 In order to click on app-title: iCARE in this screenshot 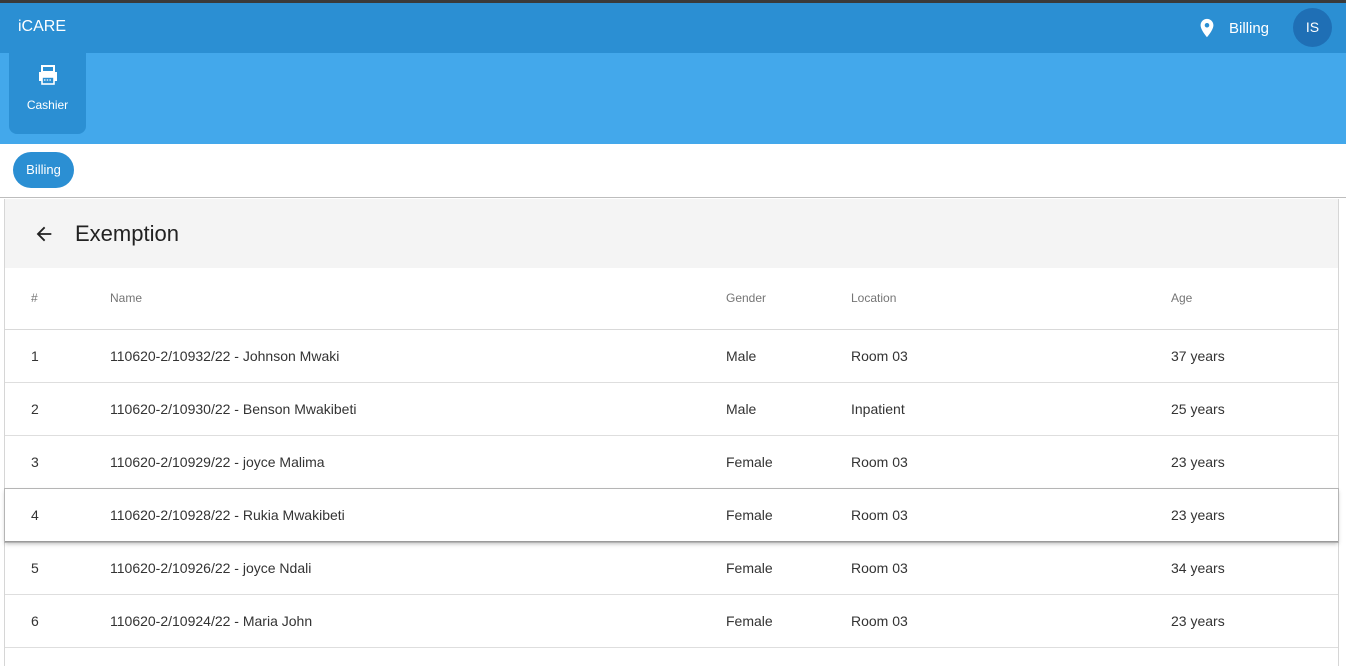, I will do `click(42, 27)`.